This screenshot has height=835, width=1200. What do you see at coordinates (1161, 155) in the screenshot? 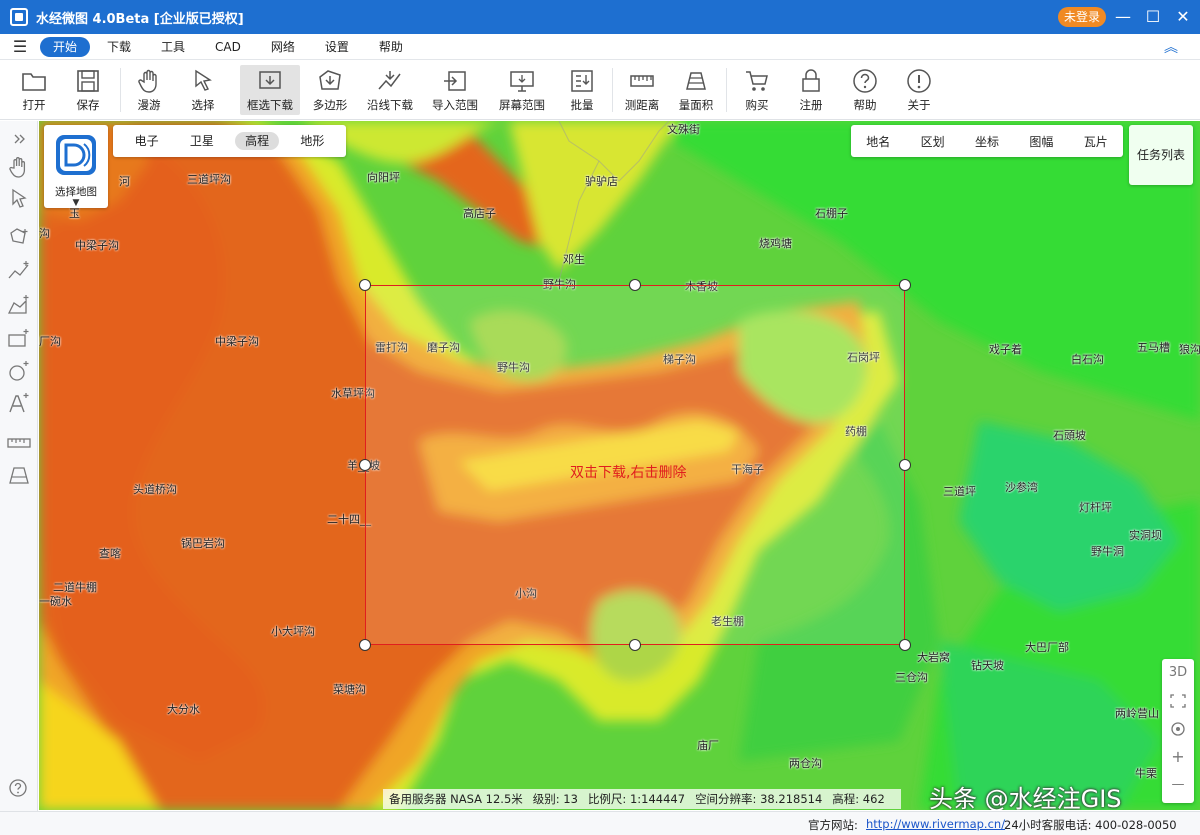
I see `task-list-button: 任务列表` at bounding box center [1161, 155].